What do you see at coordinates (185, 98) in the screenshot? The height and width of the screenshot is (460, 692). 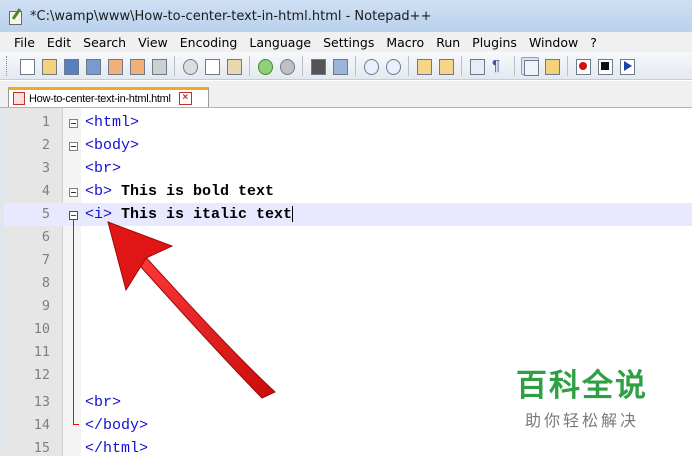 I see `tab-close-icon: ×` at bounding box center [185, 98].